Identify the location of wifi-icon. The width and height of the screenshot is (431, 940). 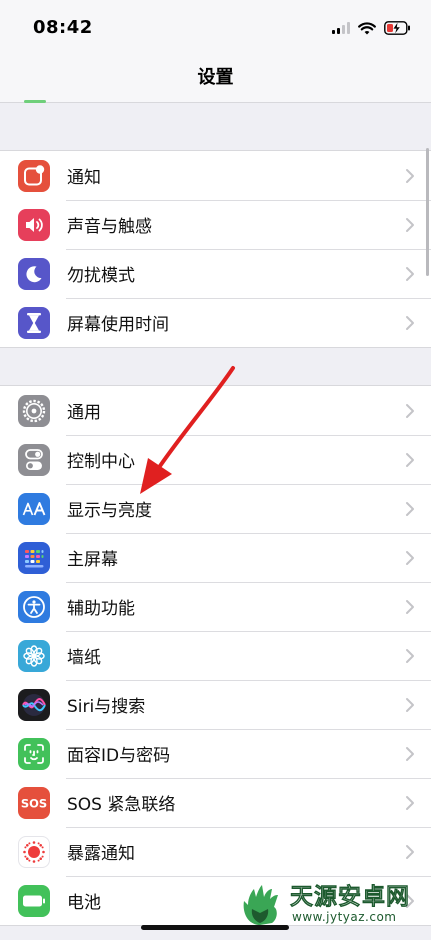
(367, 27).